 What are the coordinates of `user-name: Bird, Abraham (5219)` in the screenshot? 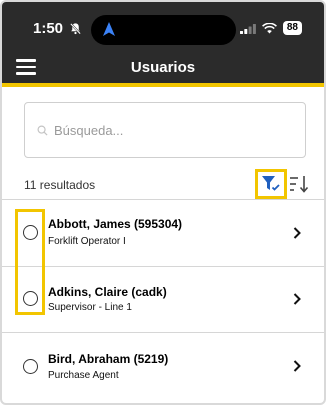 It's located at (108, 359).